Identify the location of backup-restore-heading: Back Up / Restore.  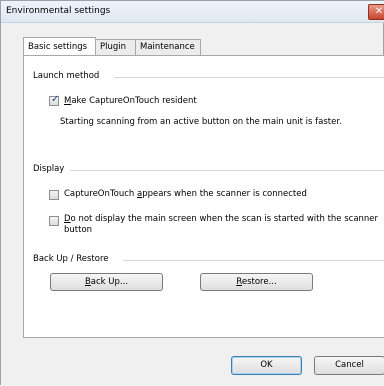
(71, 259).